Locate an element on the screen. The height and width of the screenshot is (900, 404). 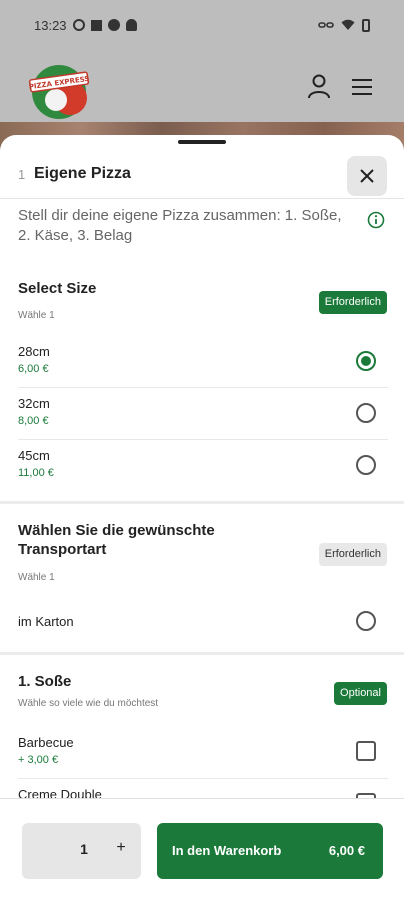
app-header: PIZZA EXPRESS is located at coordinates (202, 87).